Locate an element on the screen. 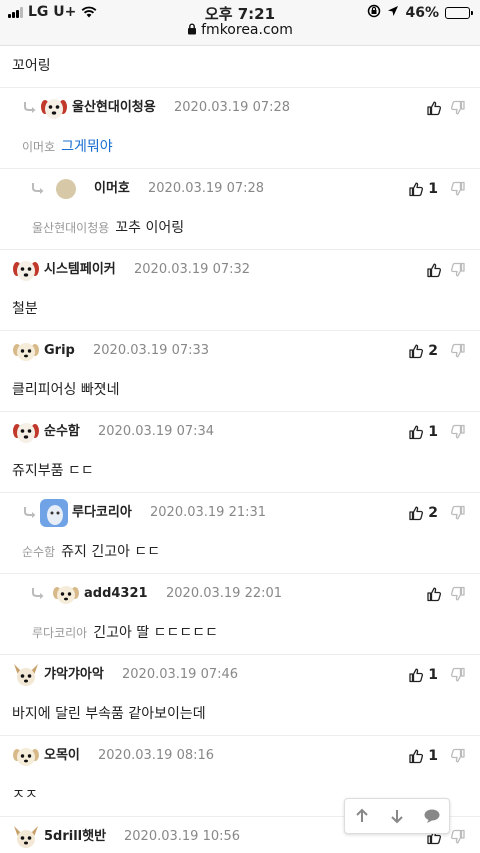  comment-date: 2020.03.19 10:56 is located at coordinates (182, 836).